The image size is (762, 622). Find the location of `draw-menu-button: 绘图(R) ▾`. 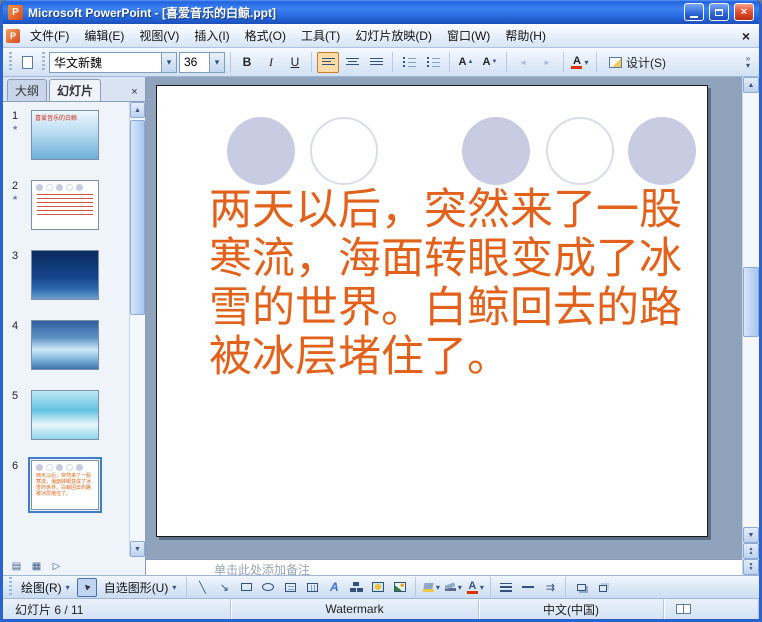

draw-menu-button: 绘图(R) ▾ is located at coordinates (45, 587).